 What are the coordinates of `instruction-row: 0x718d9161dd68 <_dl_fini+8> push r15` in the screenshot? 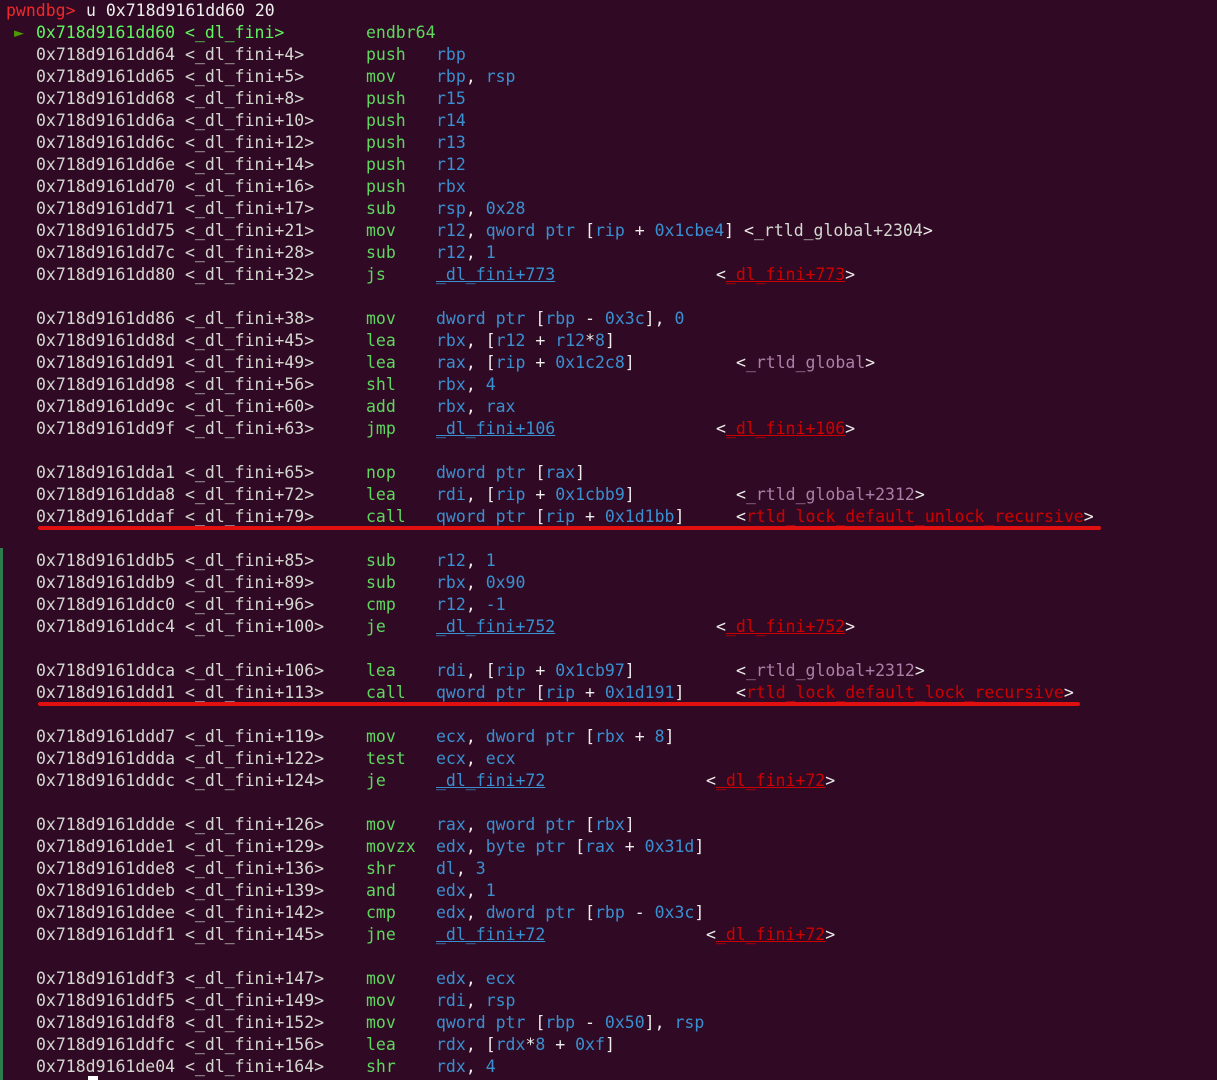 It's located at (608, 99).